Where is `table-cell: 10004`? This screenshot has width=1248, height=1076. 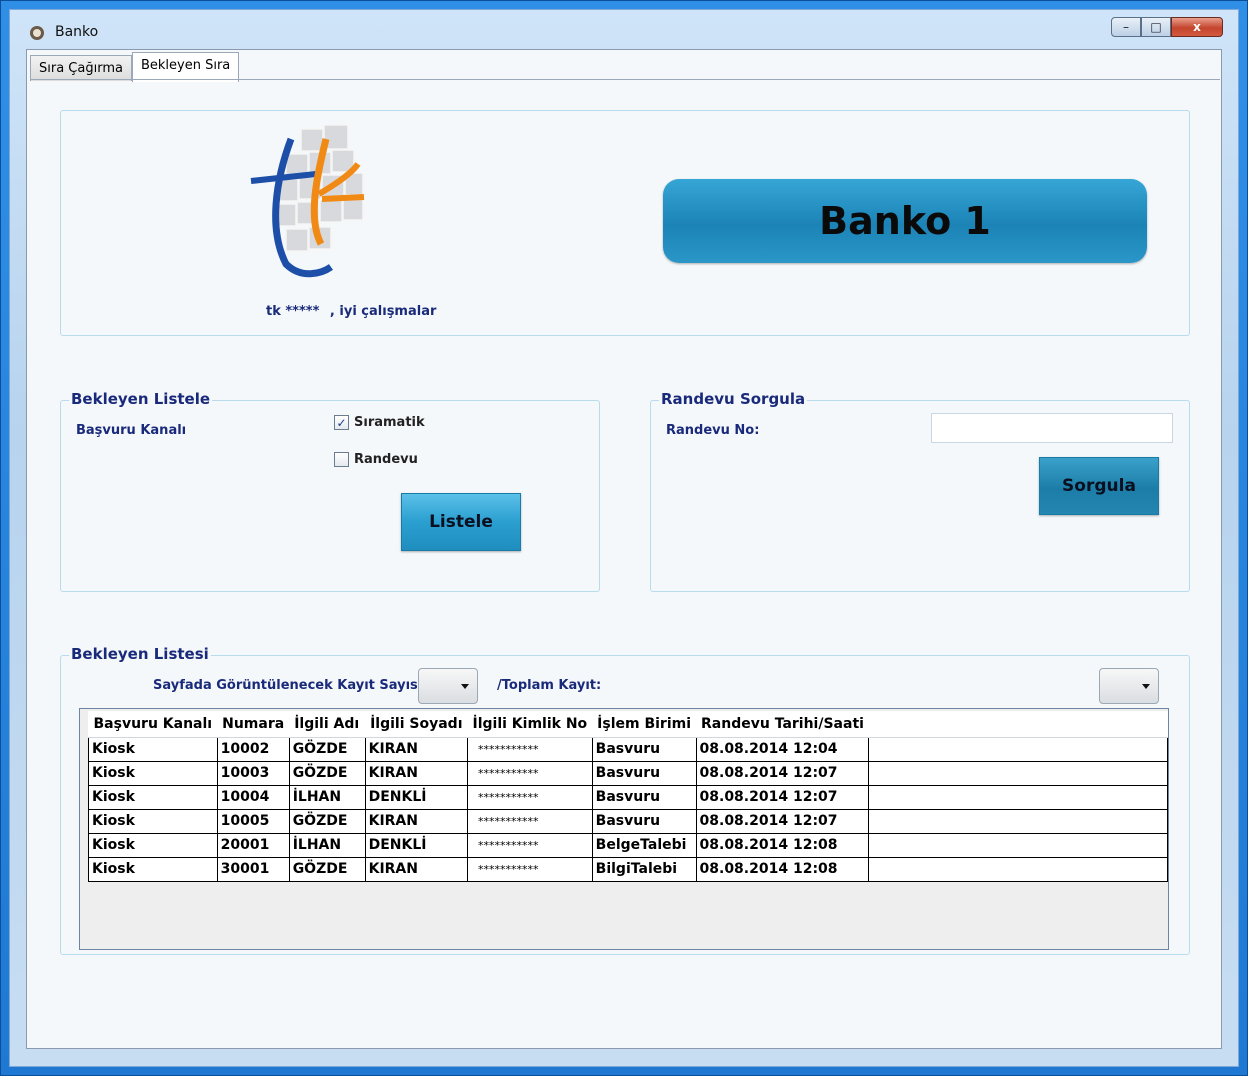 table-cell: 10004 is located at coordinates (253, 797).